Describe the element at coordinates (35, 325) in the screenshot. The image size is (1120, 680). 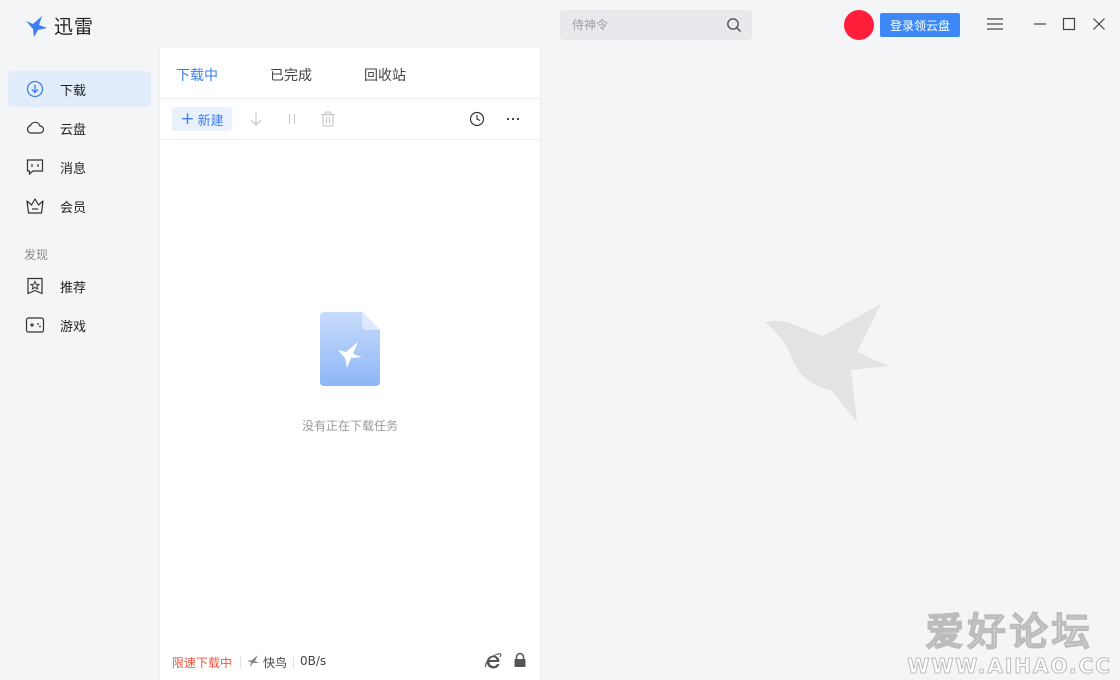
I see `gamepad-icon` at that location.